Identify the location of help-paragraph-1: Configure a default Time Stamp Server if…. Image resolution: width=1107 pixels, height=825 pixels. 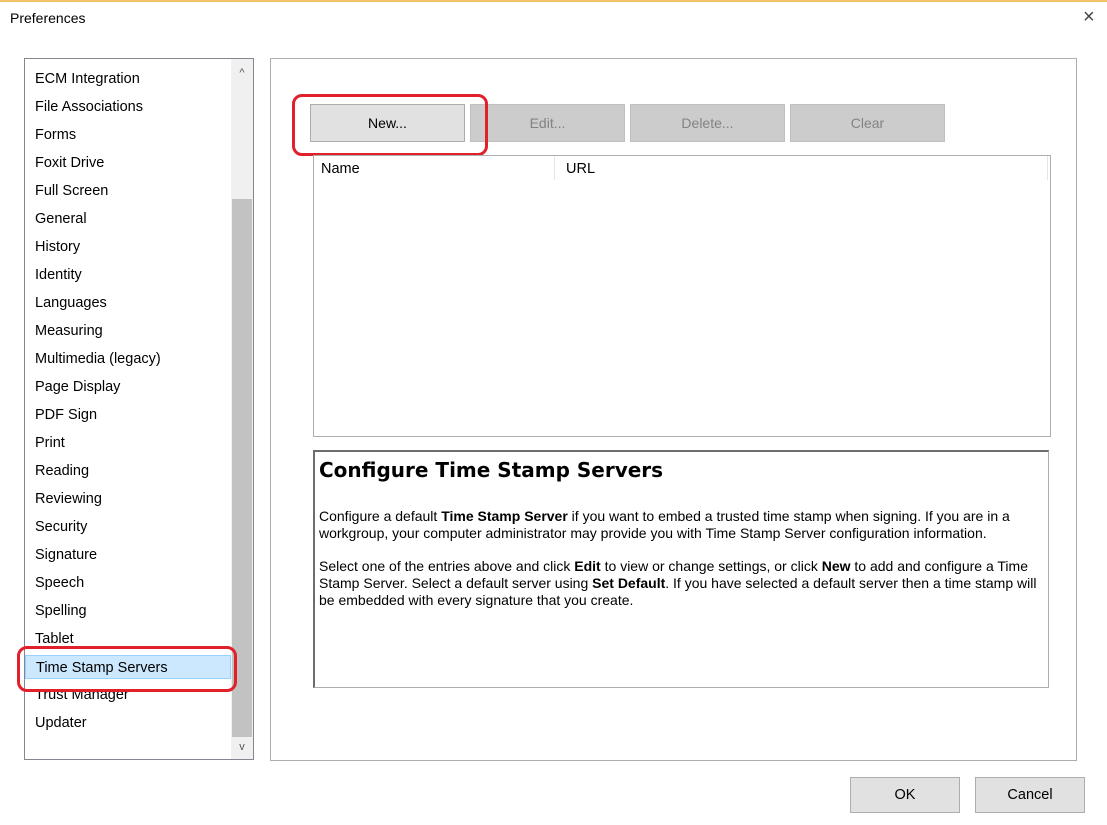
(681, 525).